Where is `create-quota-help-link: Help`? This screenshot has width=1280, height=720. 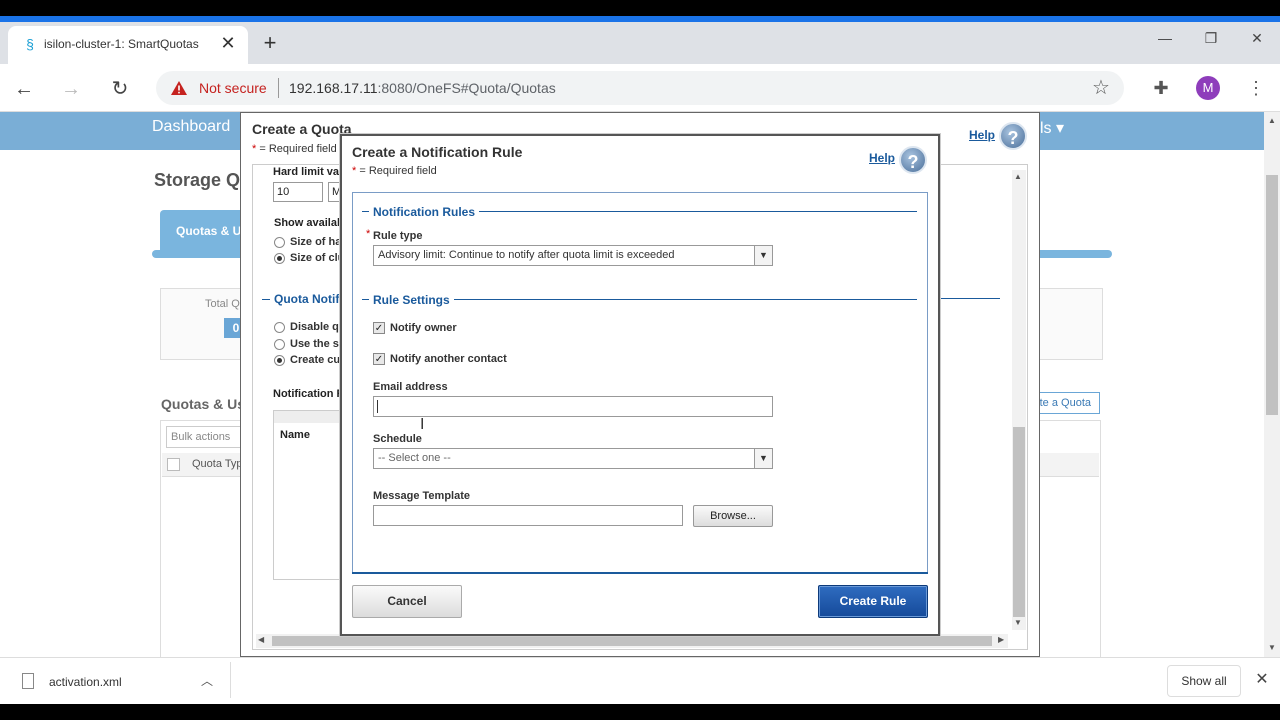
create-quota-help-link: Help is located at coordinates (982, 135).